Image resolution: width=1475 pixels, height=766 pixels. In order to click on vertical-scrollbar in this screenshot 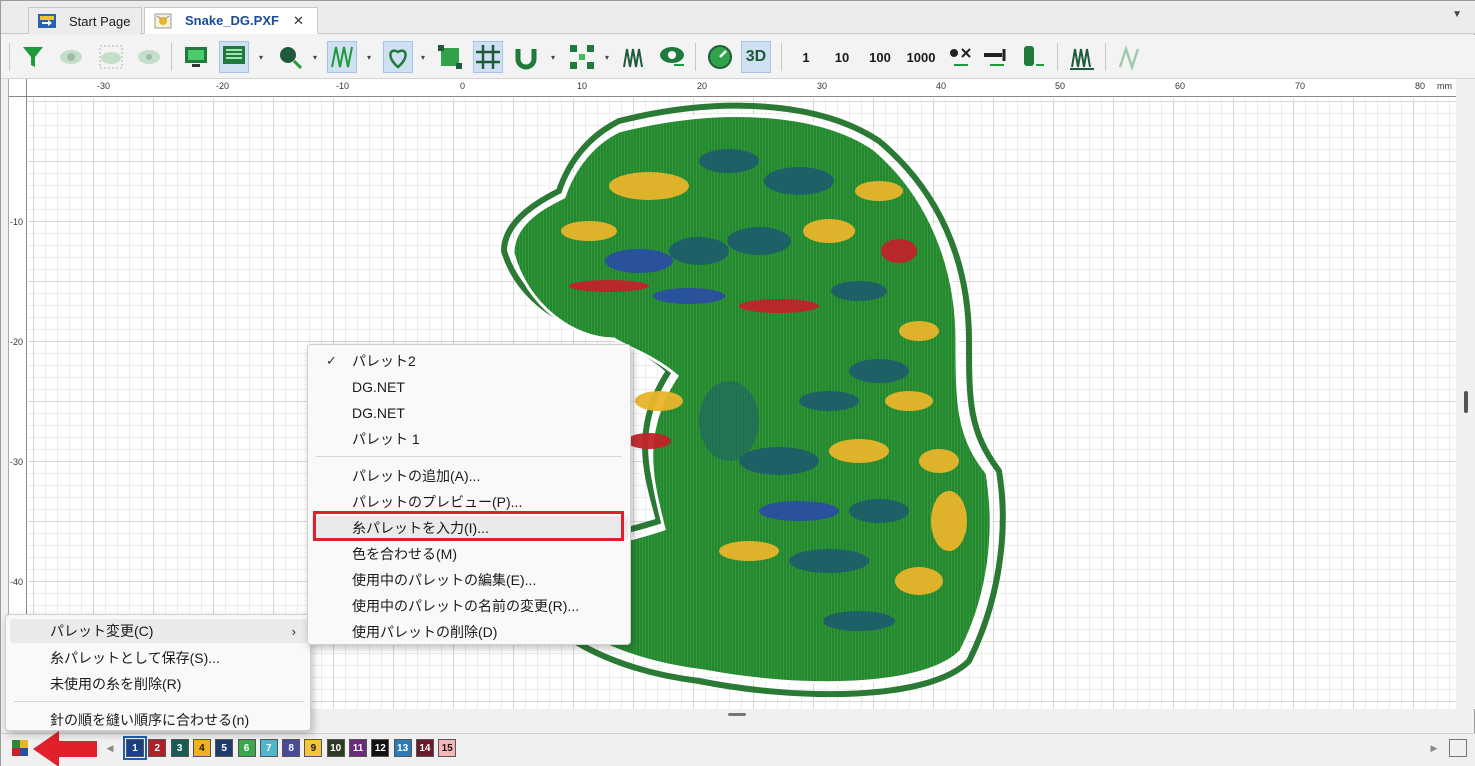, I will do `click(1466, 394)`.